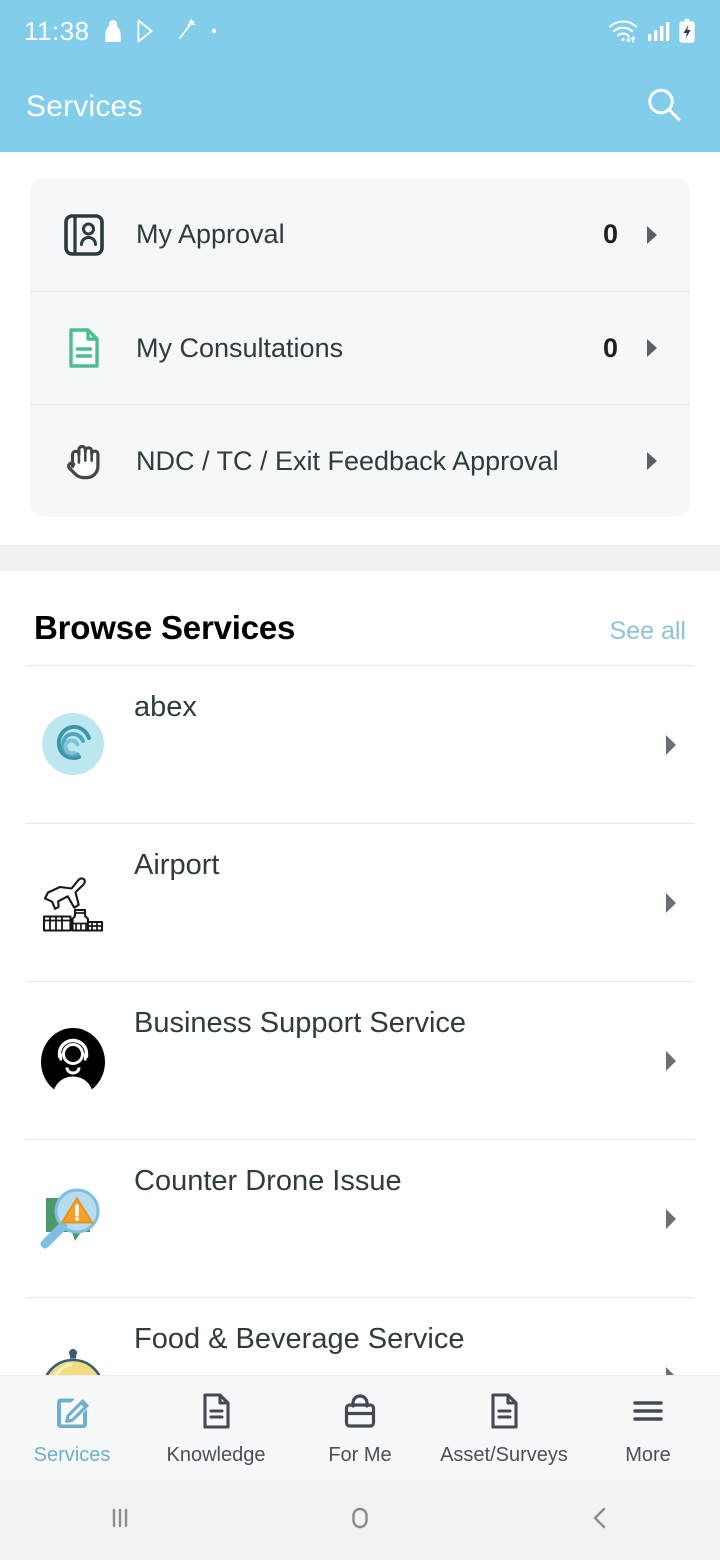 The width and height of the screenshot is (720, 1560). What do you see at coordinates (360, 618) in the screenshot?
I see `browse-services-header: Browse Services See all` at bounding box center [360, 618].